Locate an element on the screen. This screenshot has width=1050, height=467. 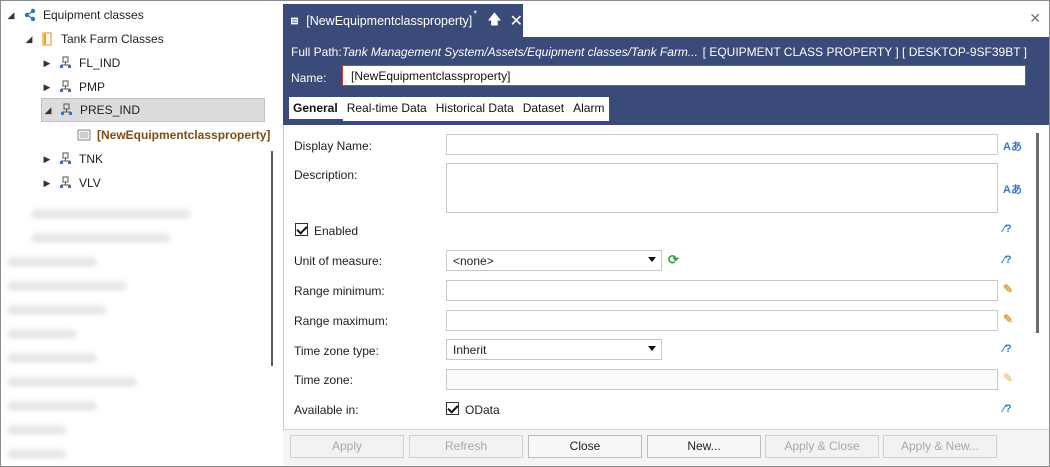
range-minimum-label: Range minimum: is located at coordinates (339, 291).